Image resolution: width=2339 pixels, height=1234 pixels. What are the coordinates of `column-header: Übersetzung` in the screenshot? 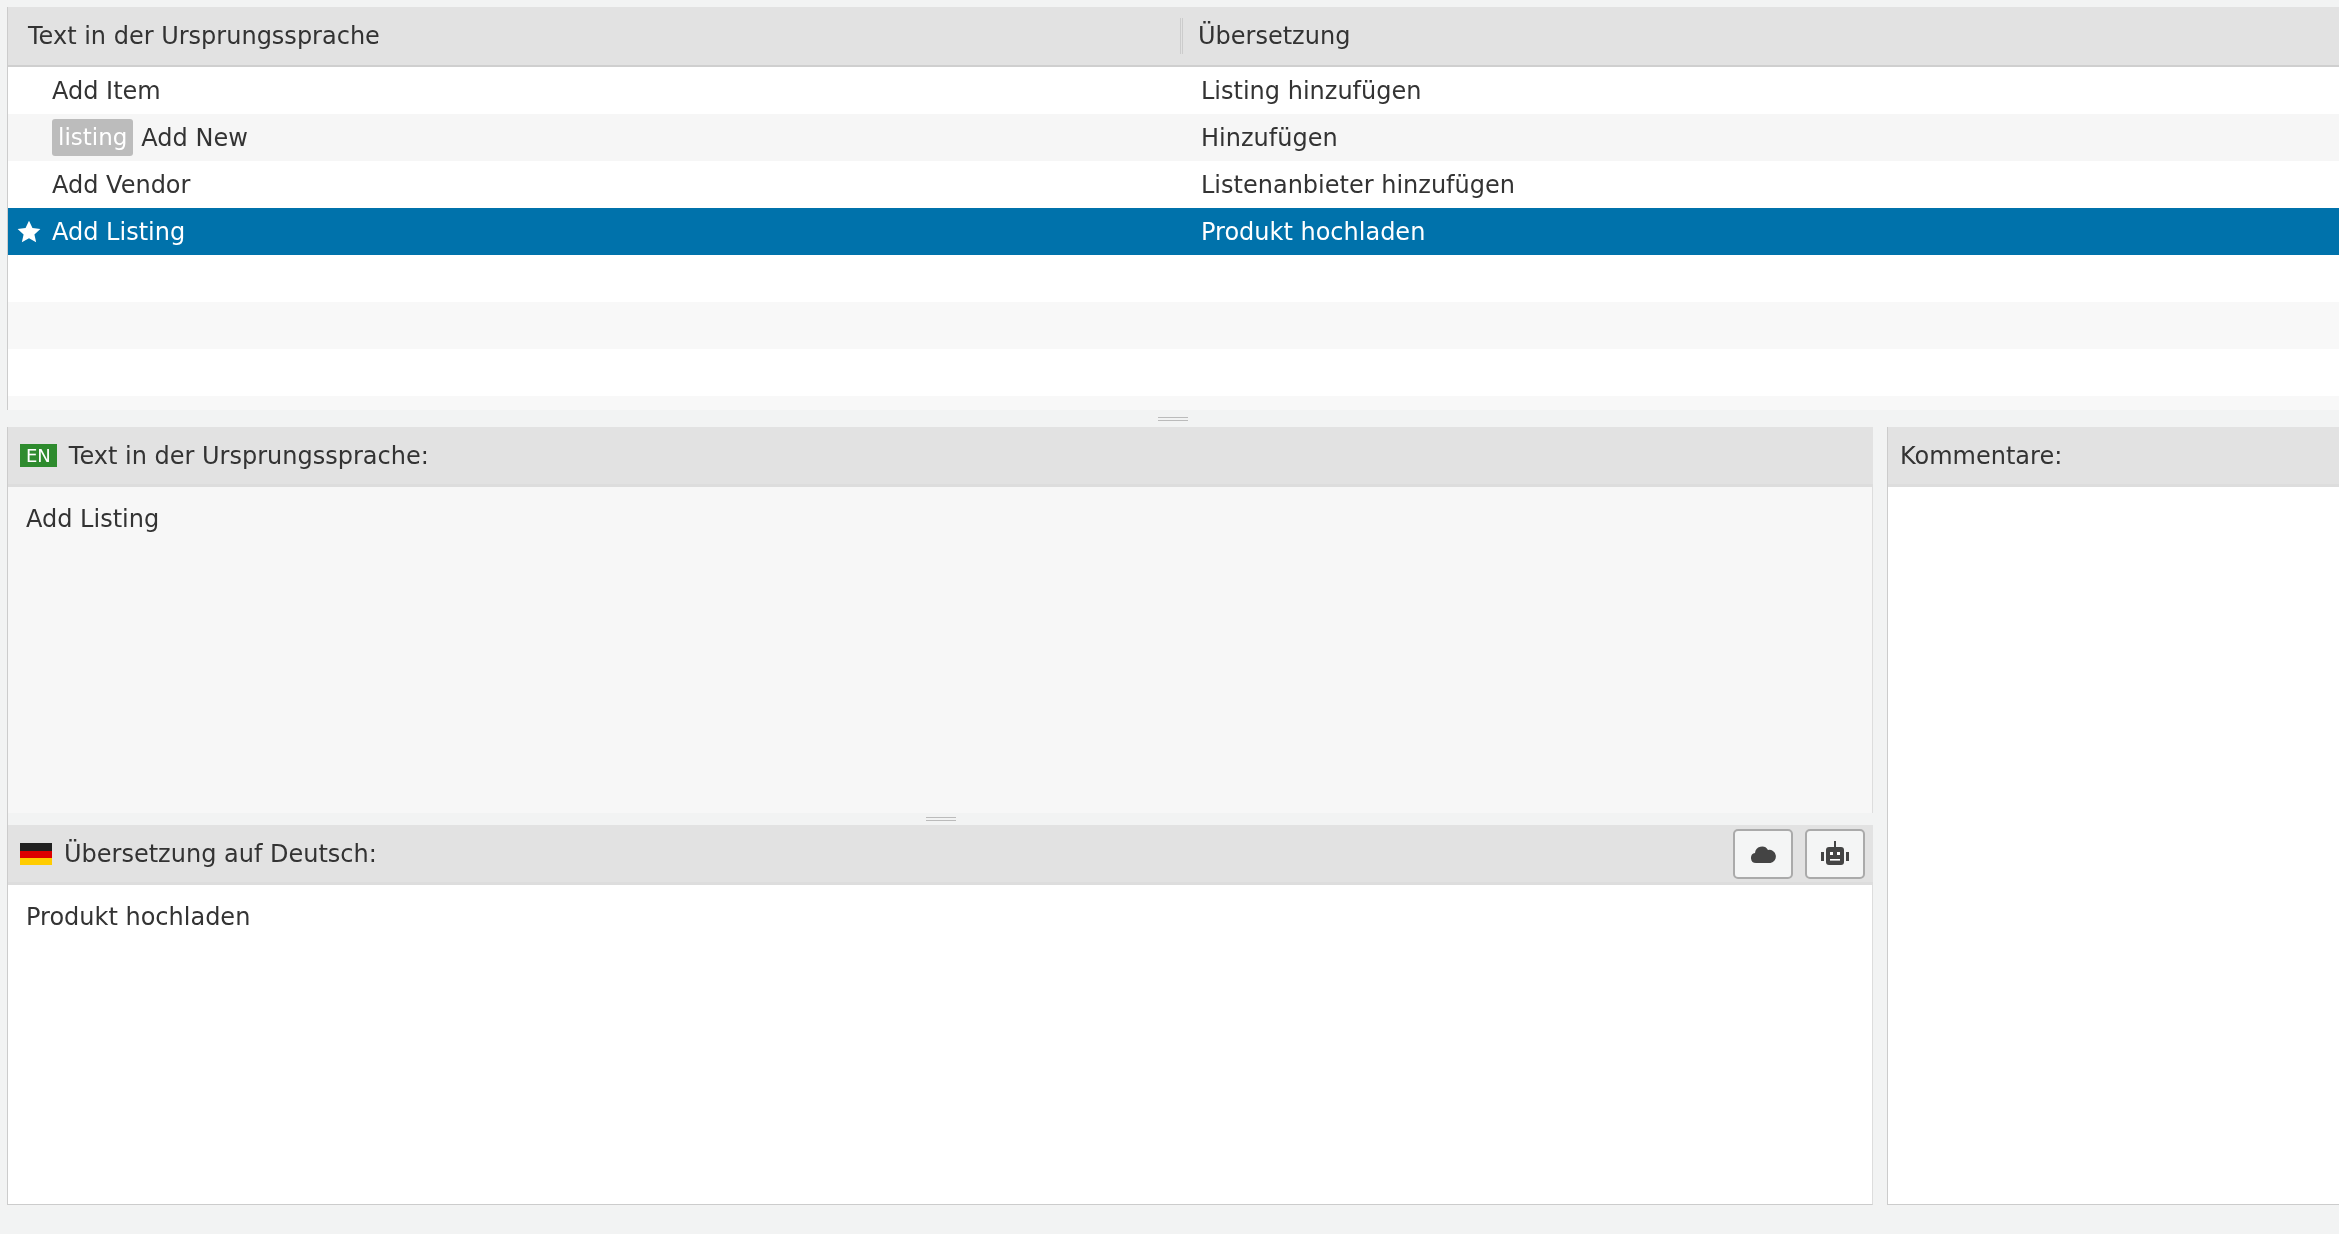 It's located at (1274, 36).